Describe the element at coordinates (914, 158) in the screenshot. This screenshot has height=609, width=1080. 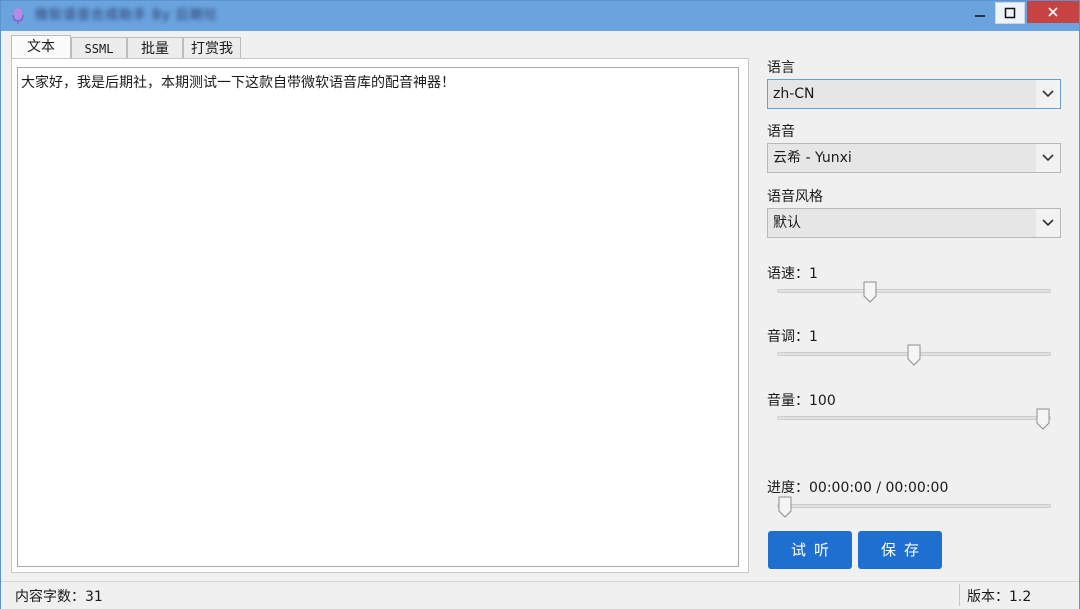
I see `voice-select: 云希 - Yunxi` at that location.